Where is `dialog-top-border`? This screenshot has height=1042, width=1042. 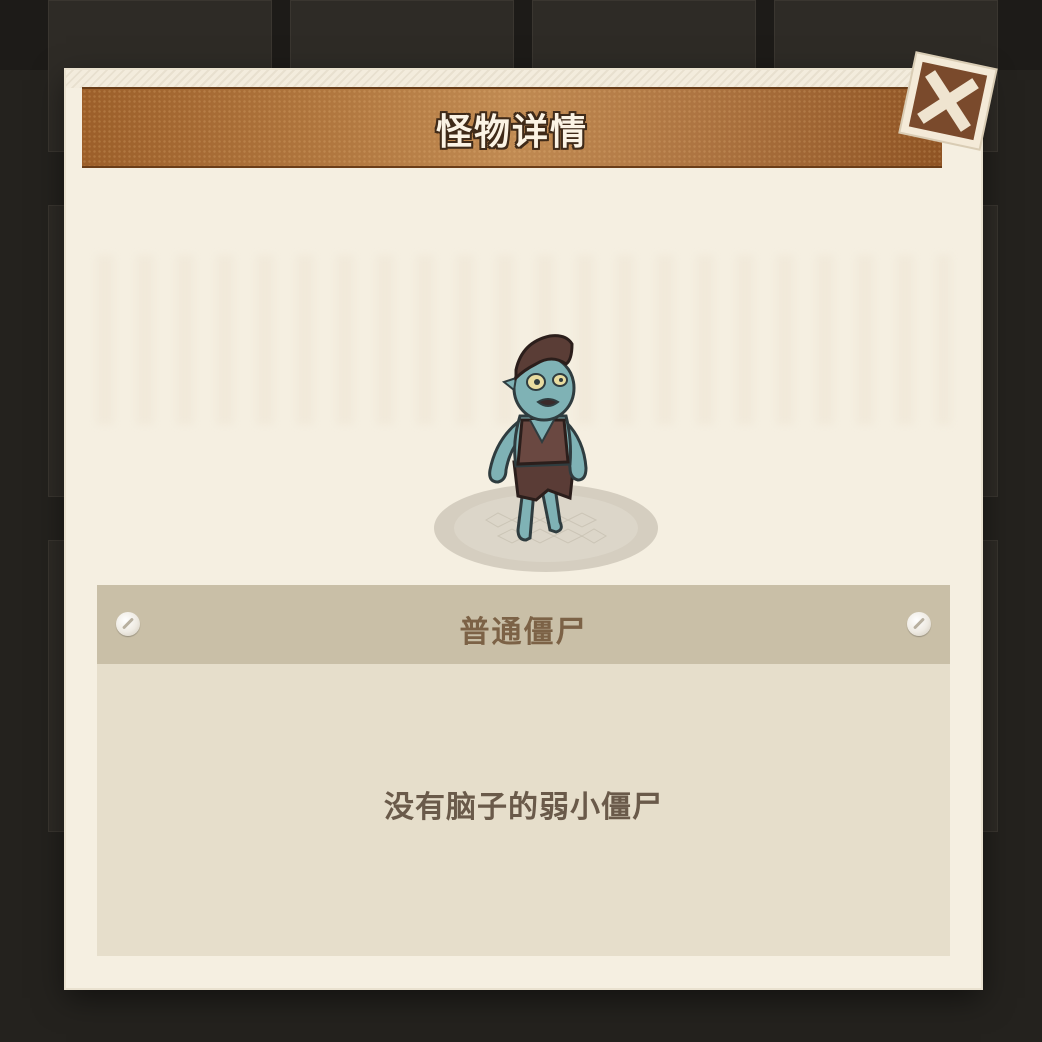
dialog-top-border is located at coordinates (523, 79).